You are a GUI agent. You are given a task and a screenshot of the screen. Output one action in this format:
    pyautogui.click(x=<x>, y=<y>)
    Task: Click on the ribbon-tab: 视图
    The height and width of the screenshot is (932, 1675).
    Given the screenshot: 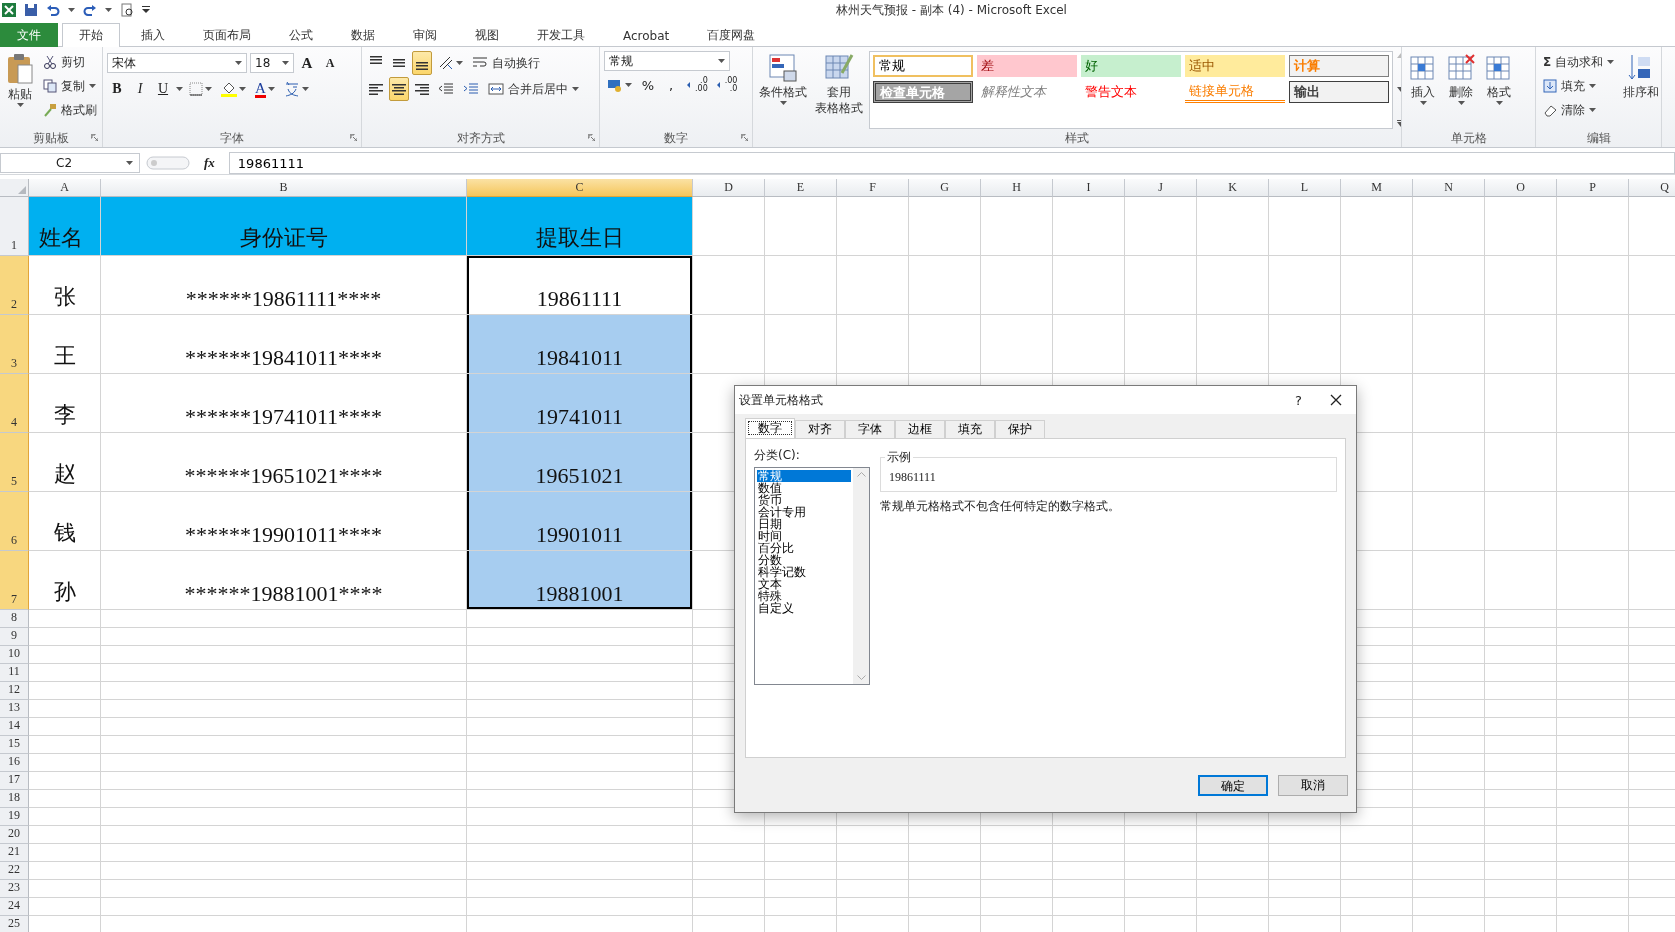 What is the action you would take?
    pyautogui.click(x=487, y=35)
    